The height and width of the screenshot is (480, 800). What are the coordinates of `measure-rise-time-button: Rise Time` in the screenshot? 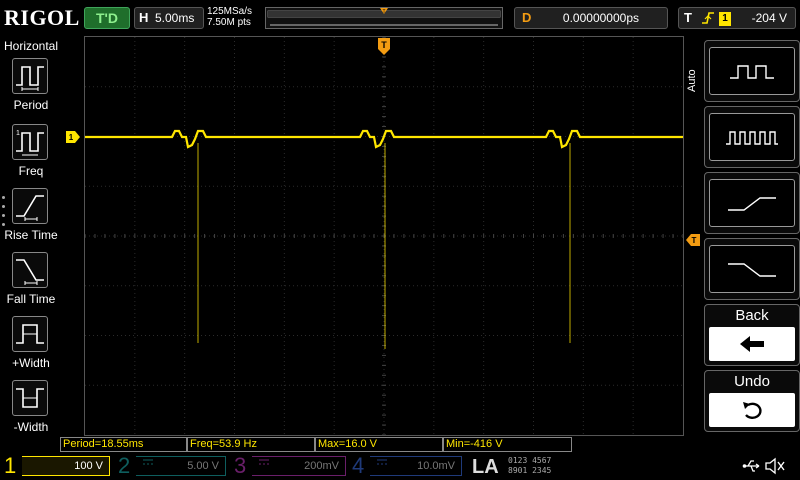 It's located at (31, 220).